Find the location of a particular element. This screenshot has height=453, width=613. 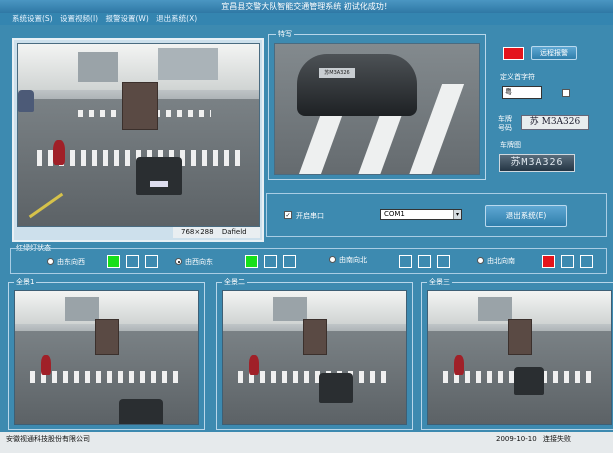

camera-label-2: 全景二 is located at coordinates (234, 282).